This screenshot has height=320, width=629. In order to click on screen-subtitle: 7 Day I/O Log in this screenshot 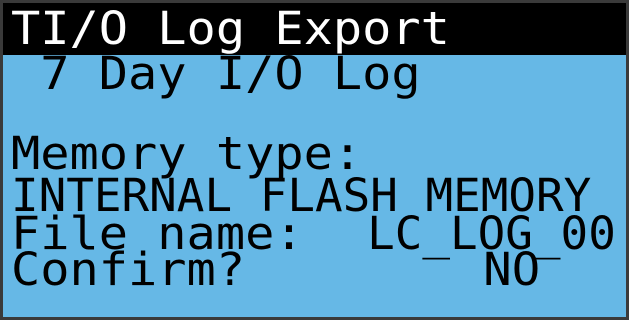, I will do `click(216, 73)`.